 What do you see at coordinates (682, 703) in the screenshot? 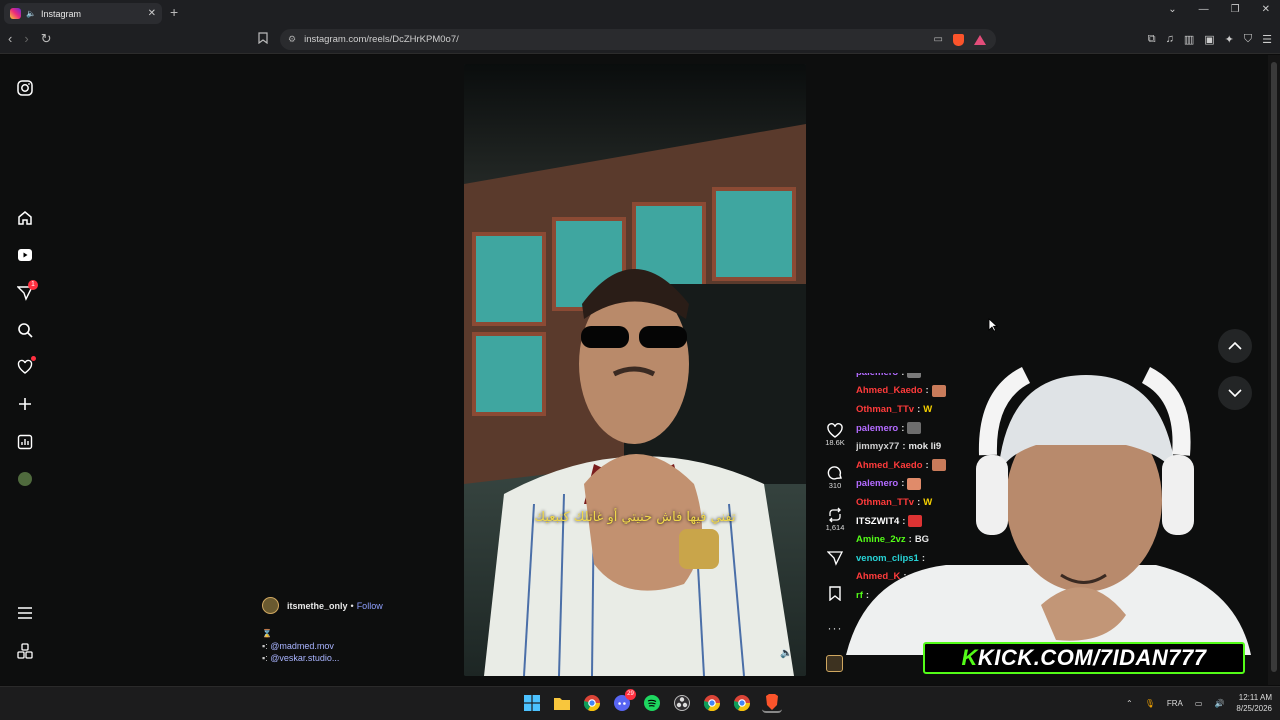
I see `obs-icon` at bounding box center [682, 703].